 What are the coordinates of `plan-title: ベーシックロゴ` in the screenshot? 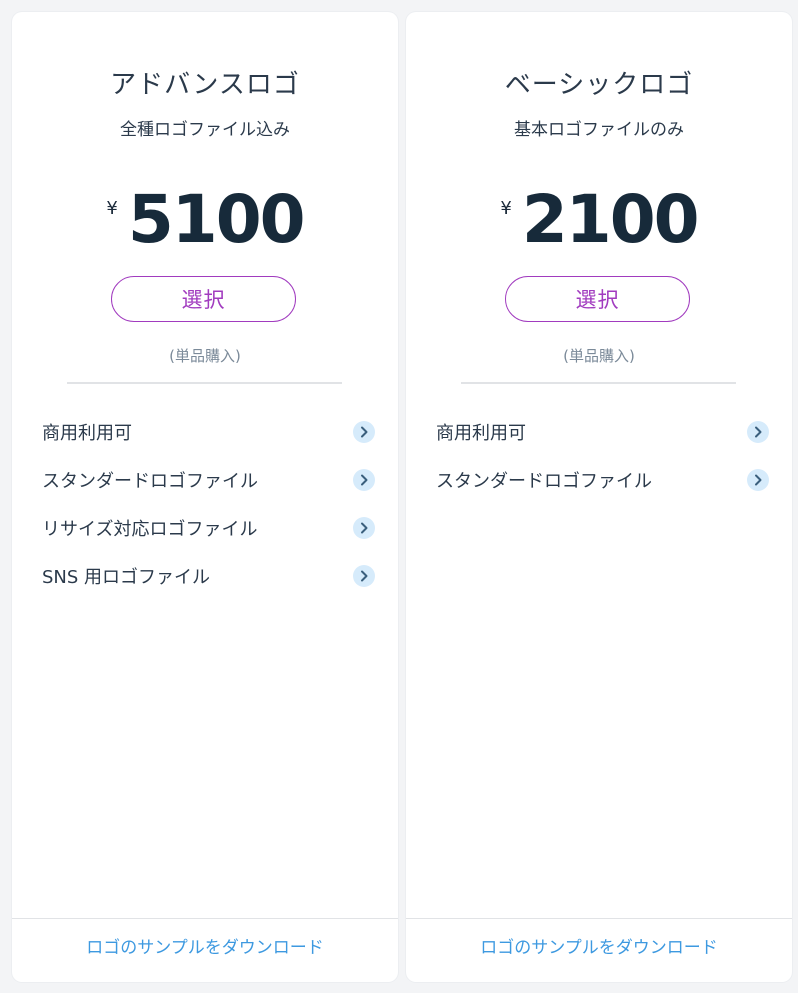 It's located at (599, 85).